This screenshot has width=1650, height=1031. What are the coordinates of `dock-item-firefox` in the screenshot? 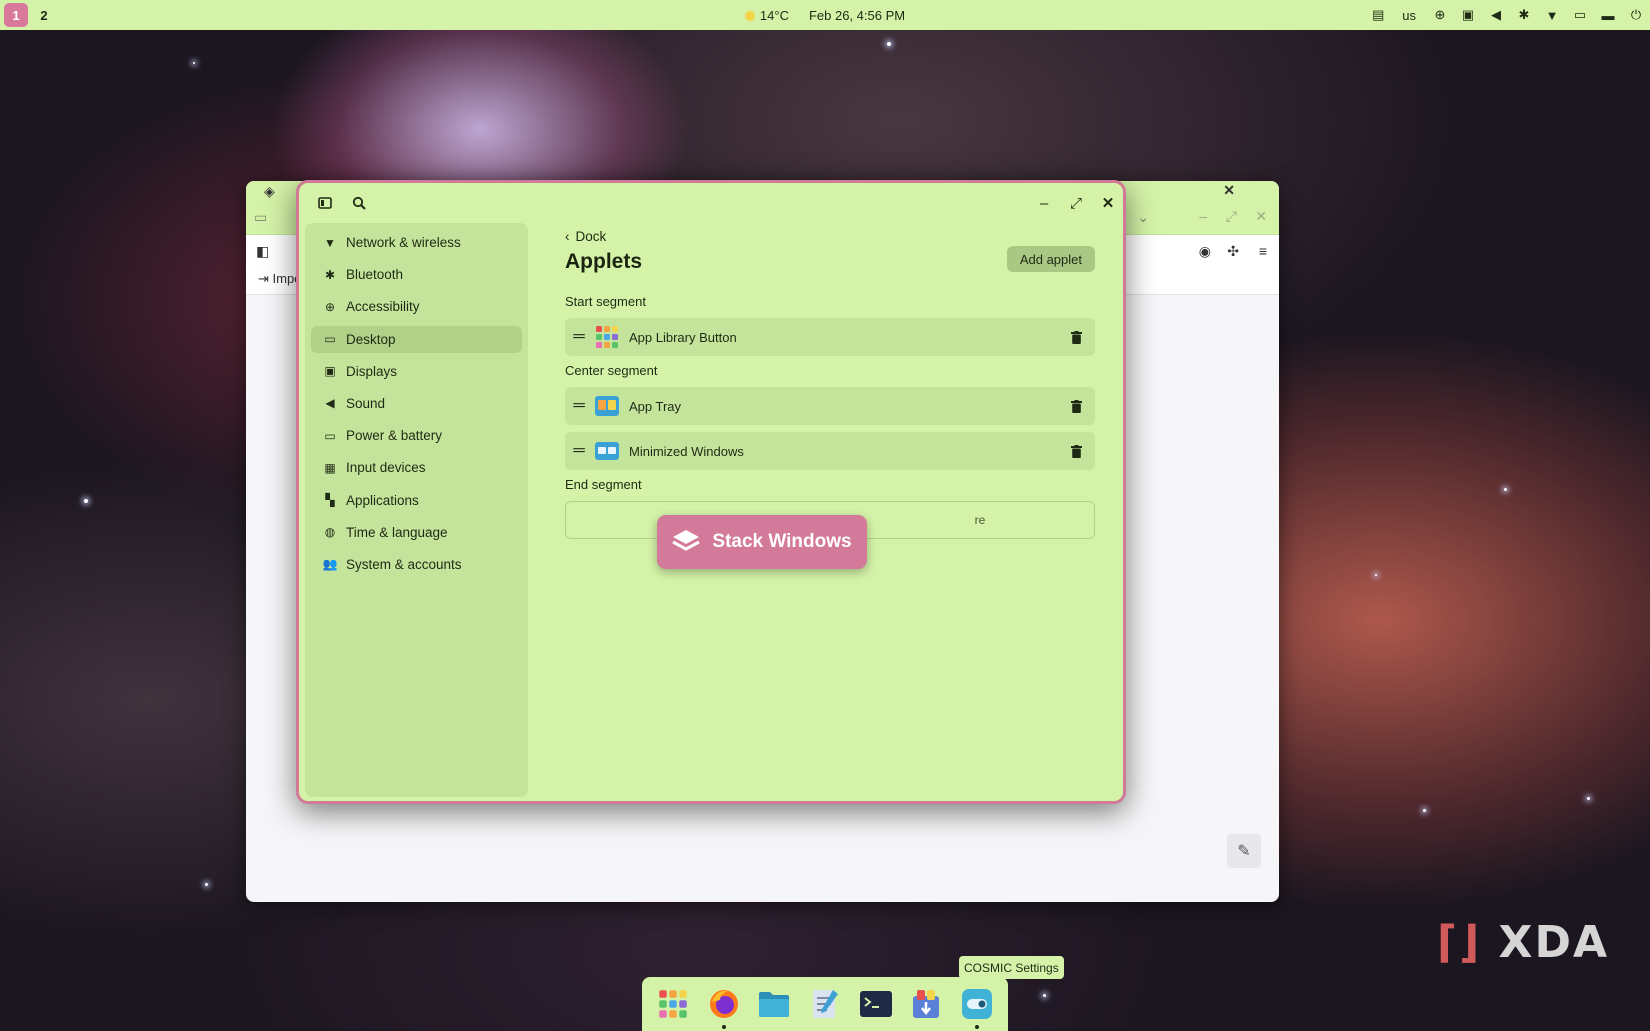 It's located at (724, 1007).